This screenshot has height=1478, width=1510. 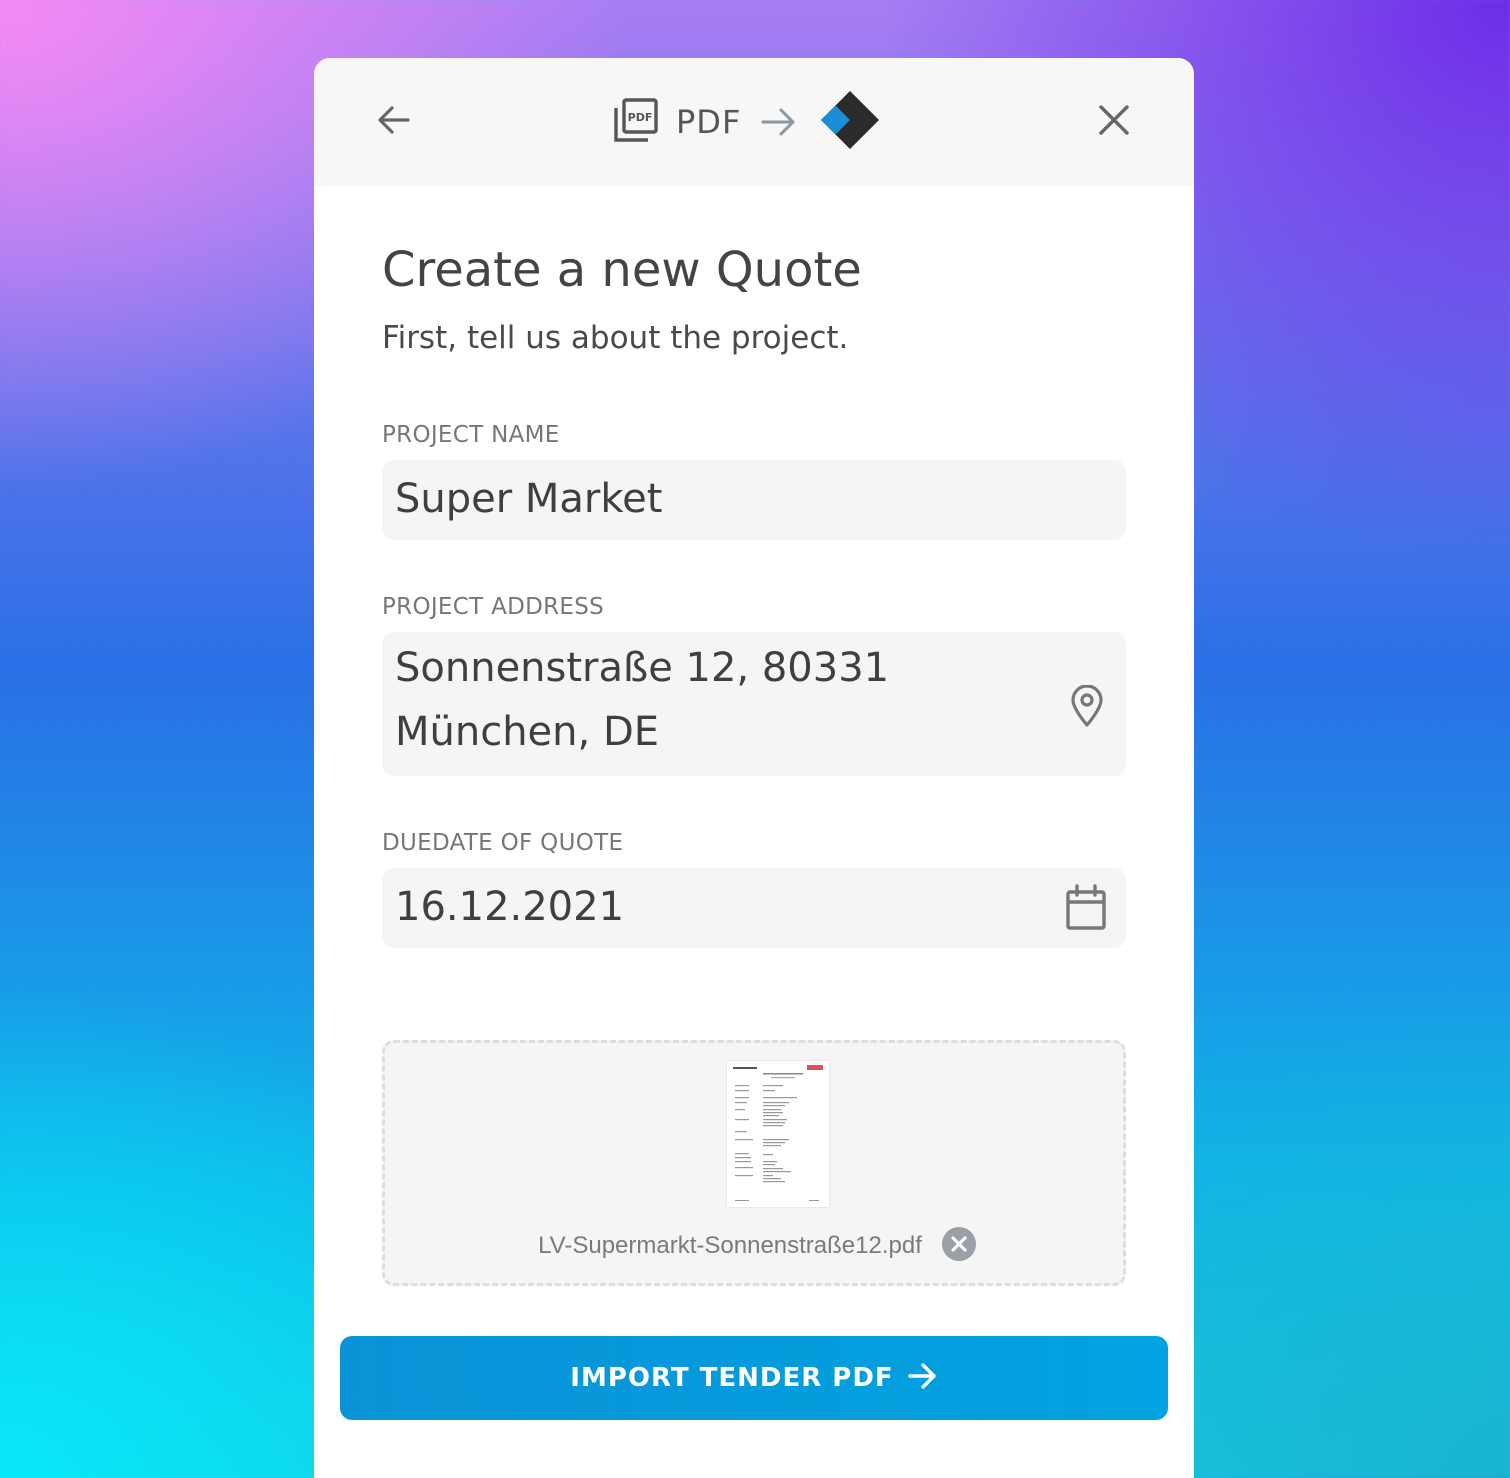 I want to click on page-title: Create a new Quote, so click(x=622, y=270).